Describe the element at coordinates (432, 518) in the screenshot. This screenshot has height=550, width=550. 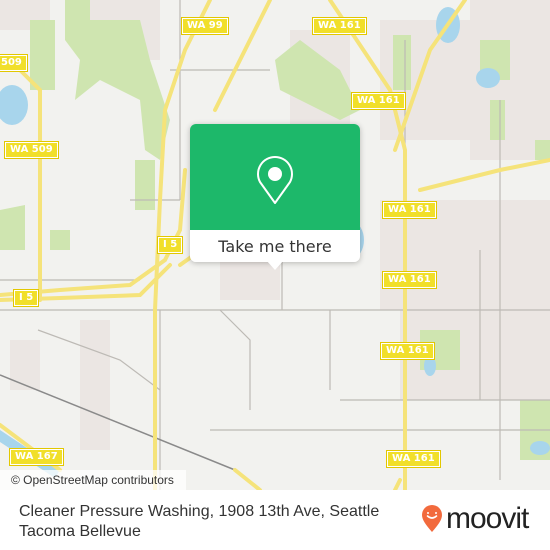
I see `moovit-pin-icon` at that location.